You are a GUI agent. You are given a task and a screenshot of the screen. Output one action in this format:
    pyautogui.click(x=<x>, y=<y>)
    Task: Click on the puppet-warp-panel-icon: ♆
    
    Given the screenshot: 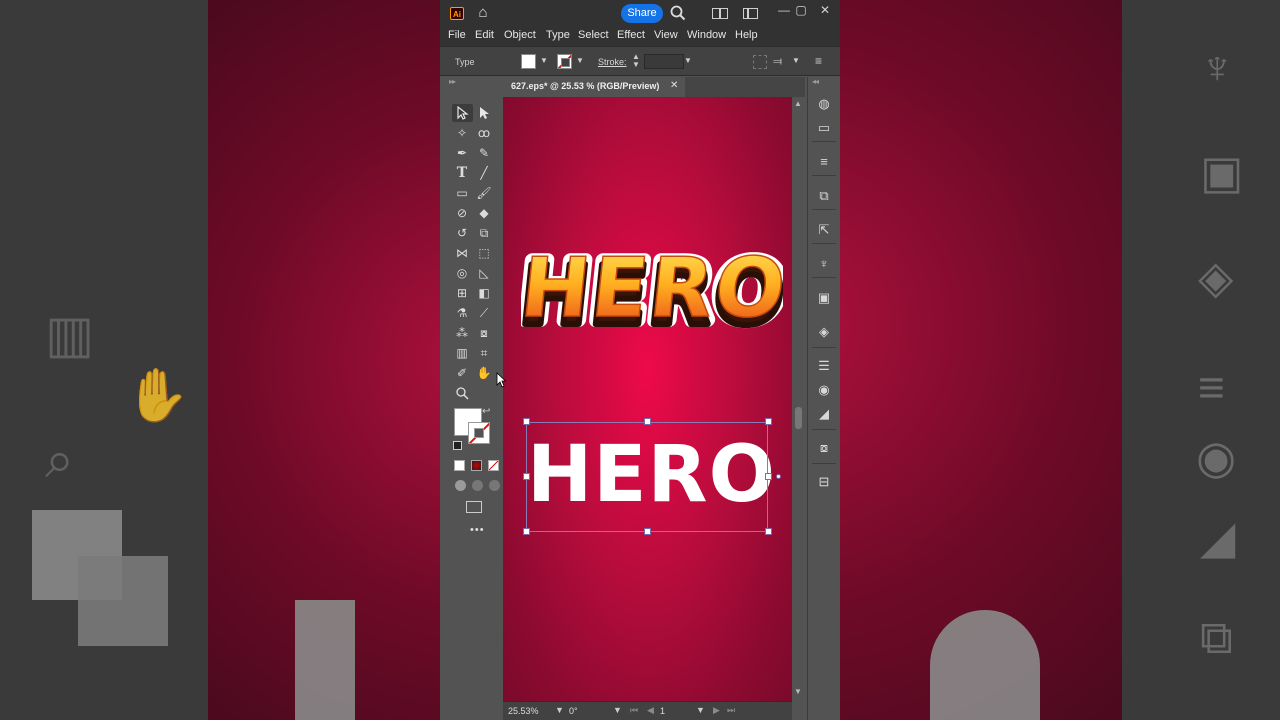 What is the action you would take?
    pyautogui.click(x=824, y=264)
    